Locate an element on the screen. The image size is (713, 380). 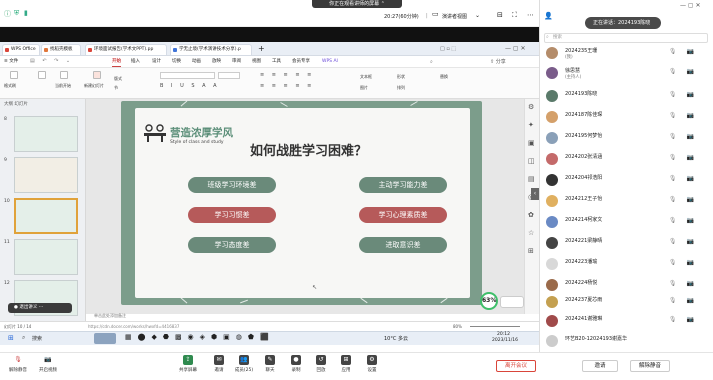
section-button: 节 is located at coordinates (116, 88).